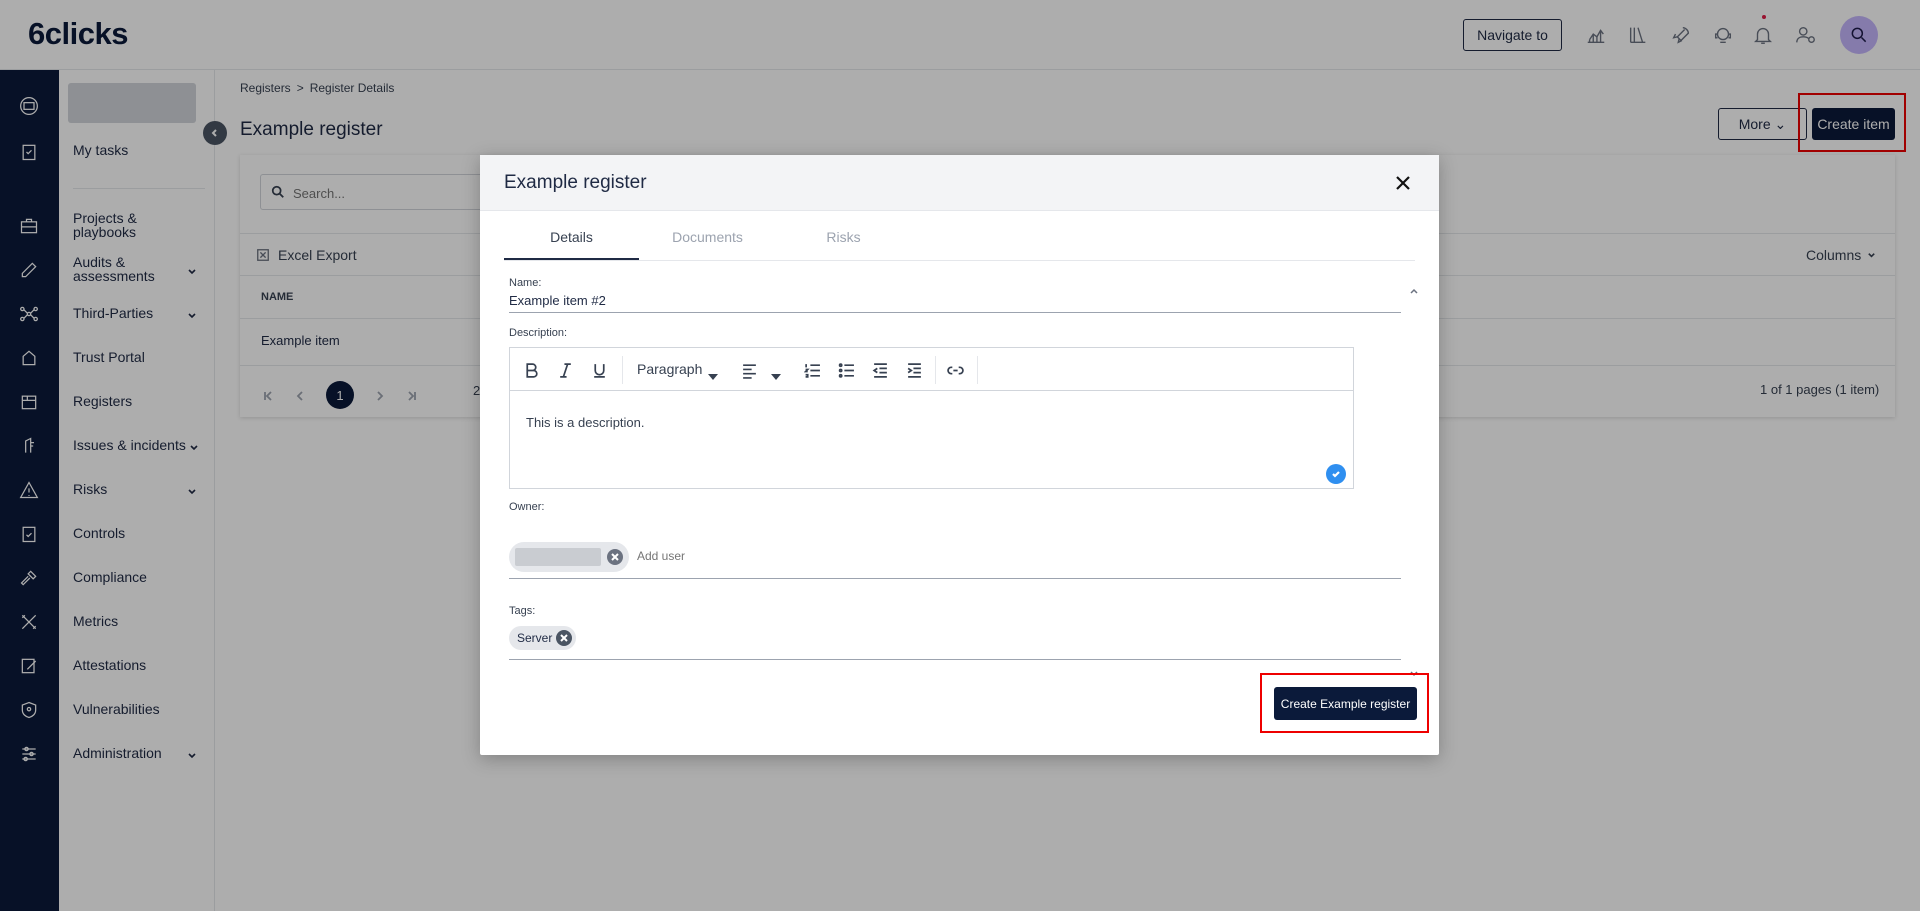 The height and width of the screenshot is (911, 1920). I want to click on owner-chip, so click(569, 557).